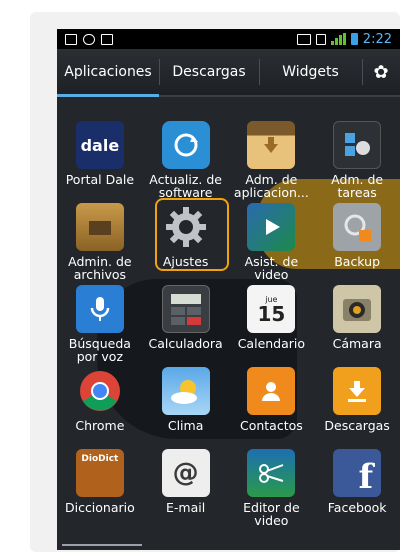 Image resolution: width=411 pixels, height=556 pixels. I want to click on app-label: Chrome, so click(100, 425).